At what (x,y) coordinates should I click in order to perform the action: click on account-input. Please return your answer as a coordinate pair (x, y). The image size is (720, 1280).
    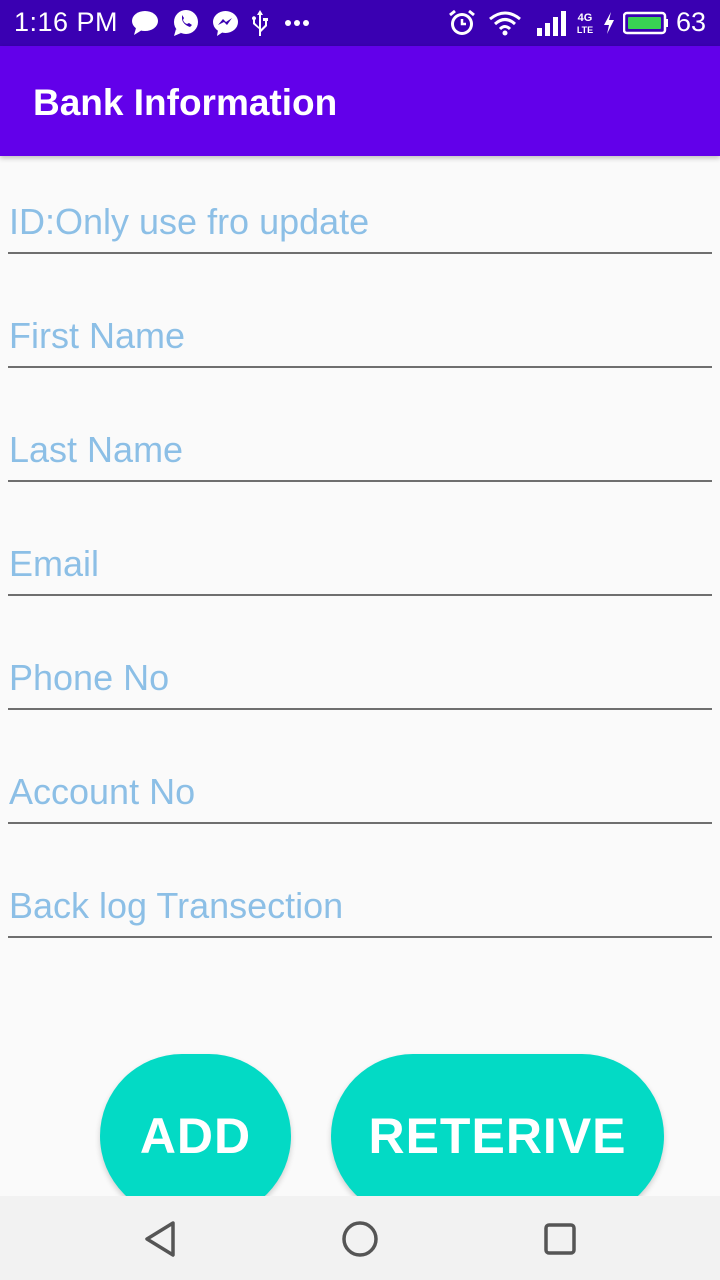
    Looking at the image, I should click on (360, 792).